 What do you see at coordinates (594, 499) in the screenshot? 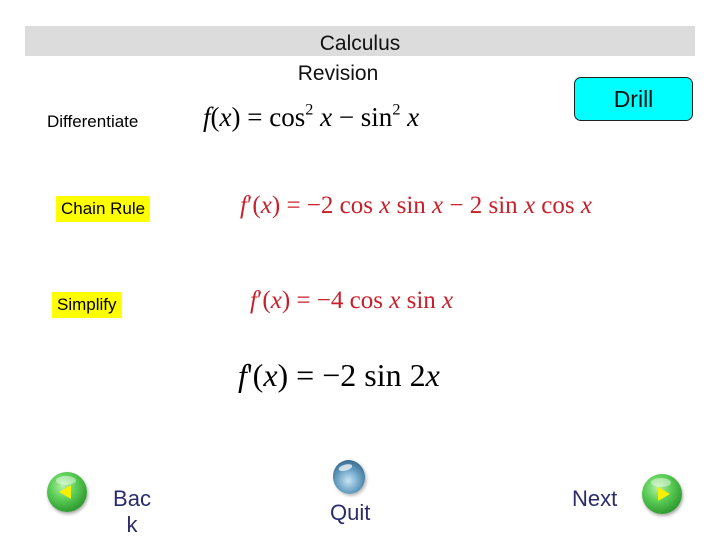
I see `next-button: Next` at bounding box center [594, 499].